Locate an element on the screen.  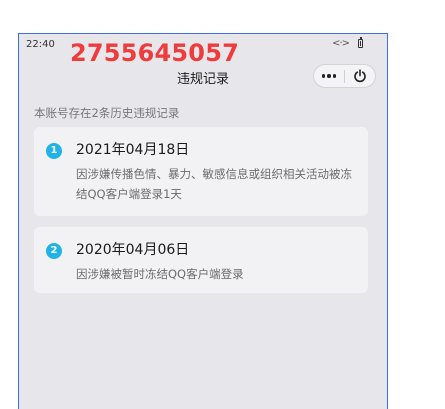
record-date: 2020年04月06日 is located at coordinates (133, 250).